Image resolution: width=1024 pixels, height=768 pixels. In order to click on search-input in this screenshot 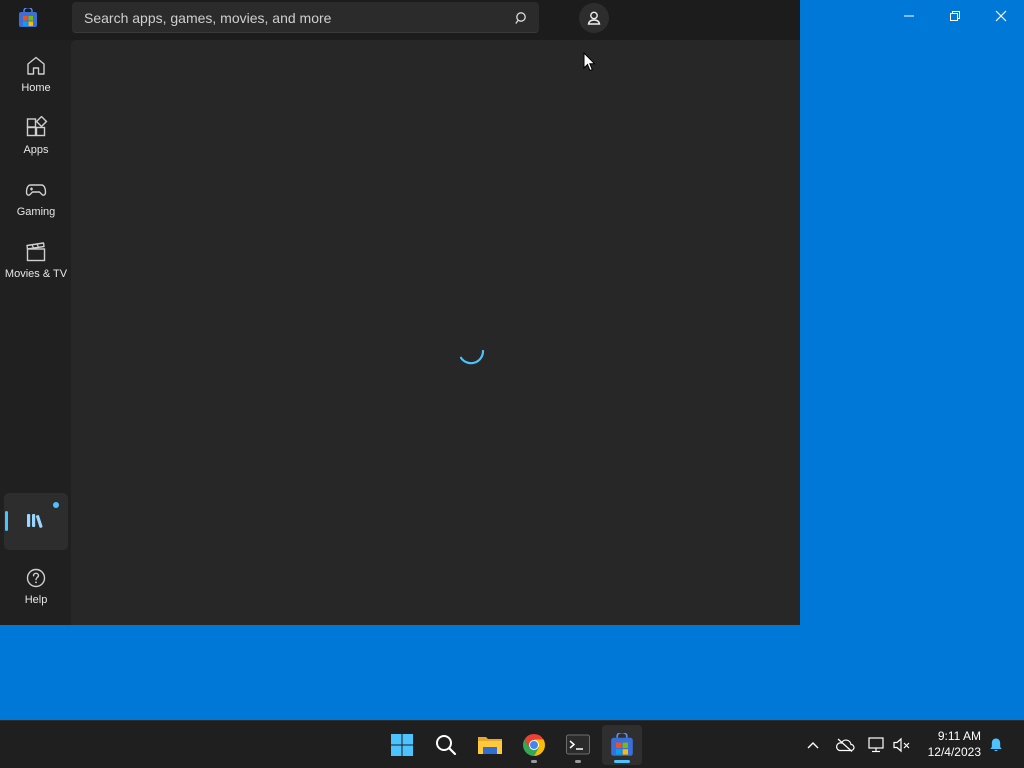, I will do `click(294, 18)`.